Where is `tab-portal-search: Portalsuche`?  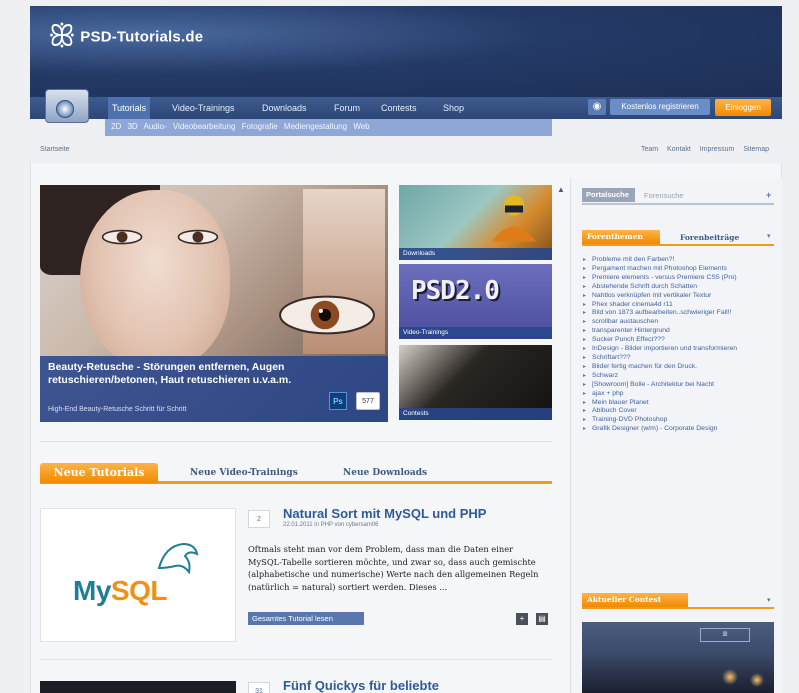 tab-portal-search: Portalsuche is located at coordinates (608, 195).